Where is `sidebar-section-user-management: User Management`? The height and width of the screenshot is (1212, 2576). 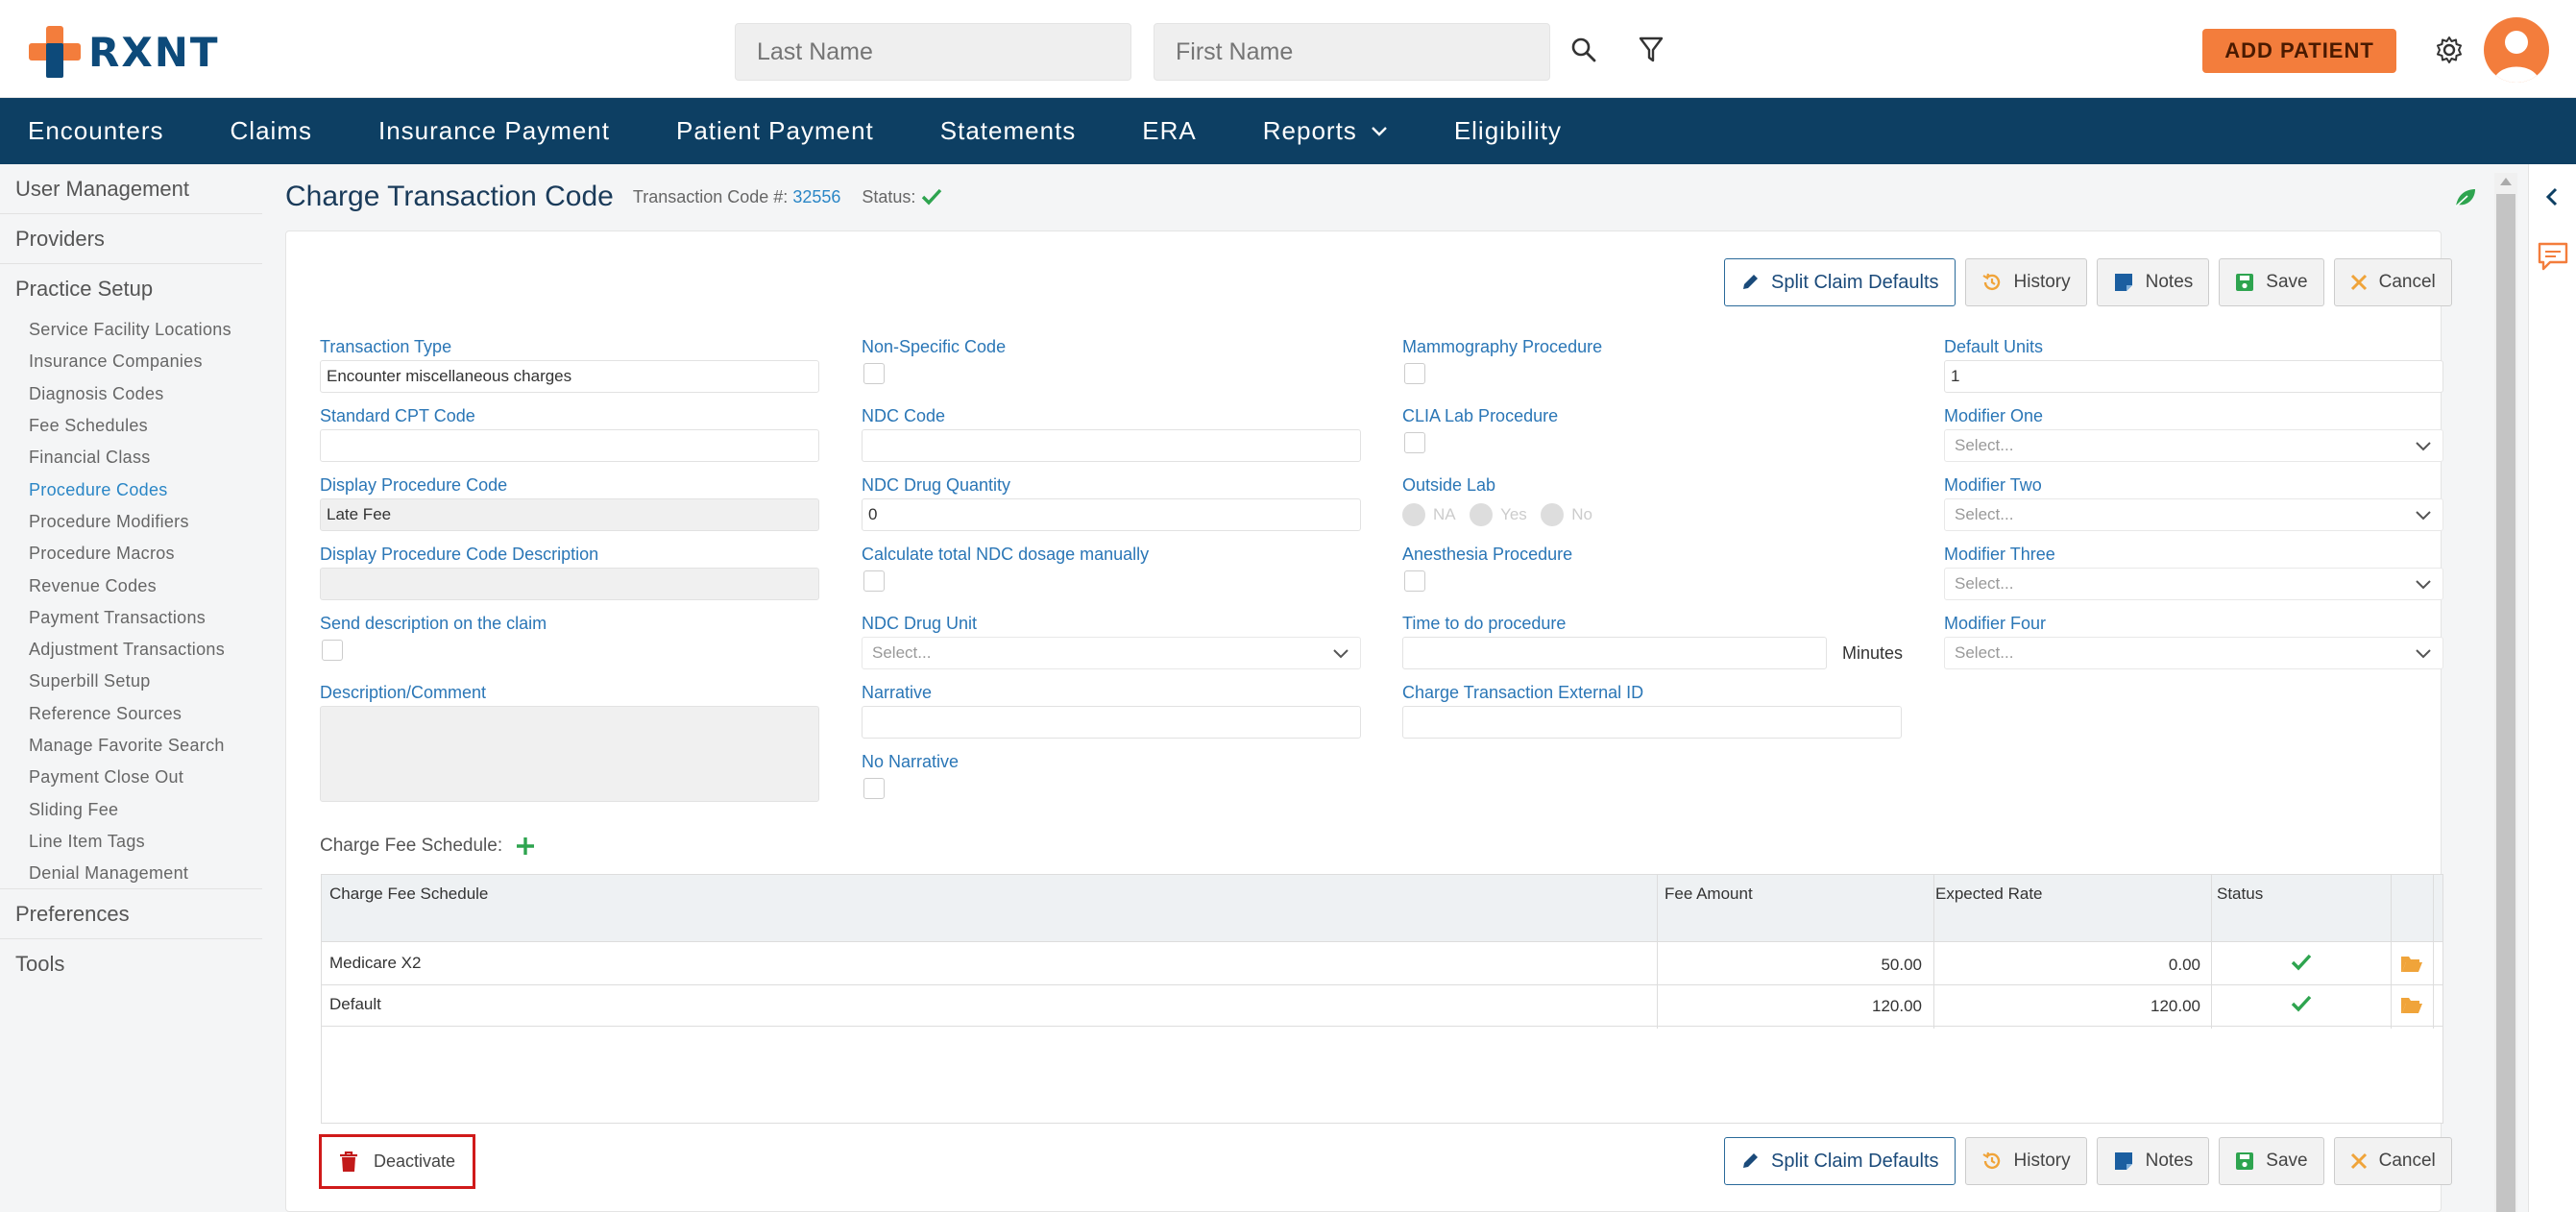
sidebar-section-user-management: User Management is located at coordinates (131, 189).